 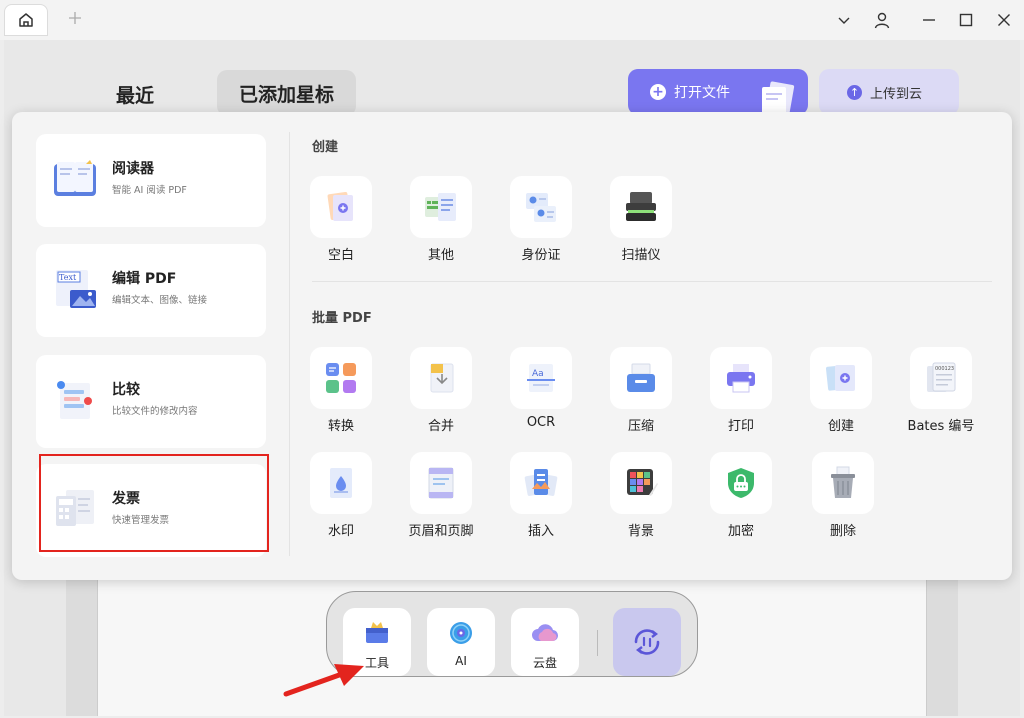 What do you see at coordinates (149, 190) in the screenshot?
I see `card-reader-subtitle: 智能 AI 阅读 PDF` at bounding box center [149, 190].